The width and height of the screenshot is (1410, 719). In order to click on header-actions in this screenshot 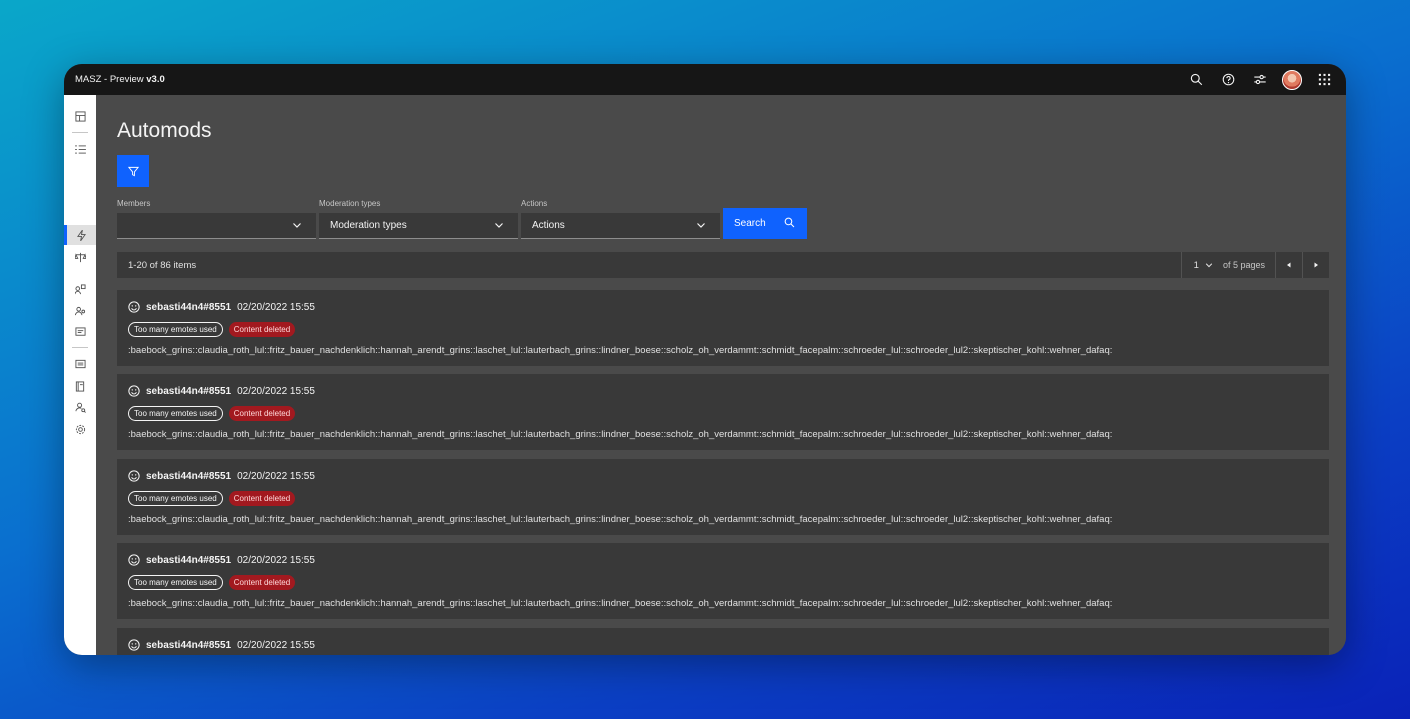, I will do `click(1260, 79)`.